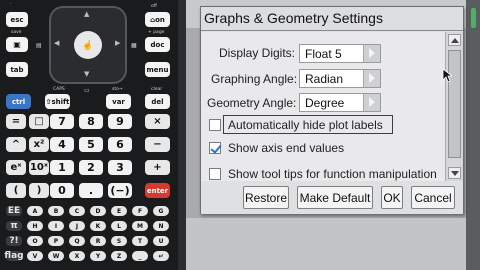 Image resolution: width=480 pixels, height=270 pixels. I want to click on key-1-3: 5, so click(91, 144).